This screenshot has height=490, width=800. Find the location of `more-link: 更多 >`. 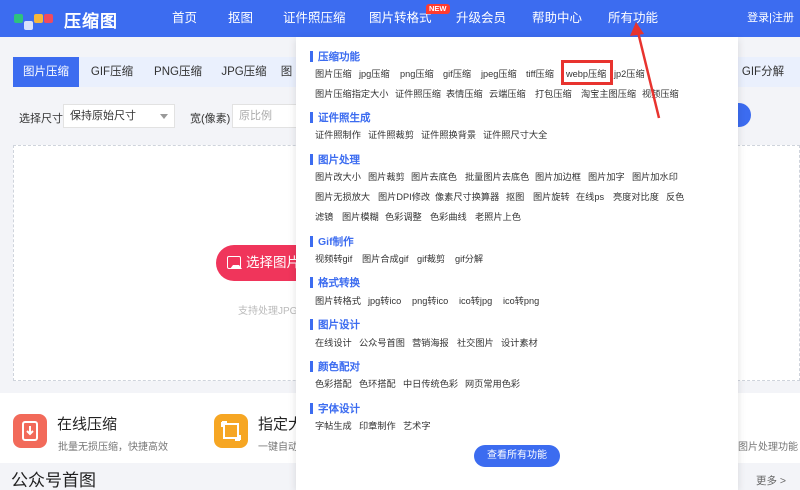

more-link: 更多 > is located at coordinates (771, 480).